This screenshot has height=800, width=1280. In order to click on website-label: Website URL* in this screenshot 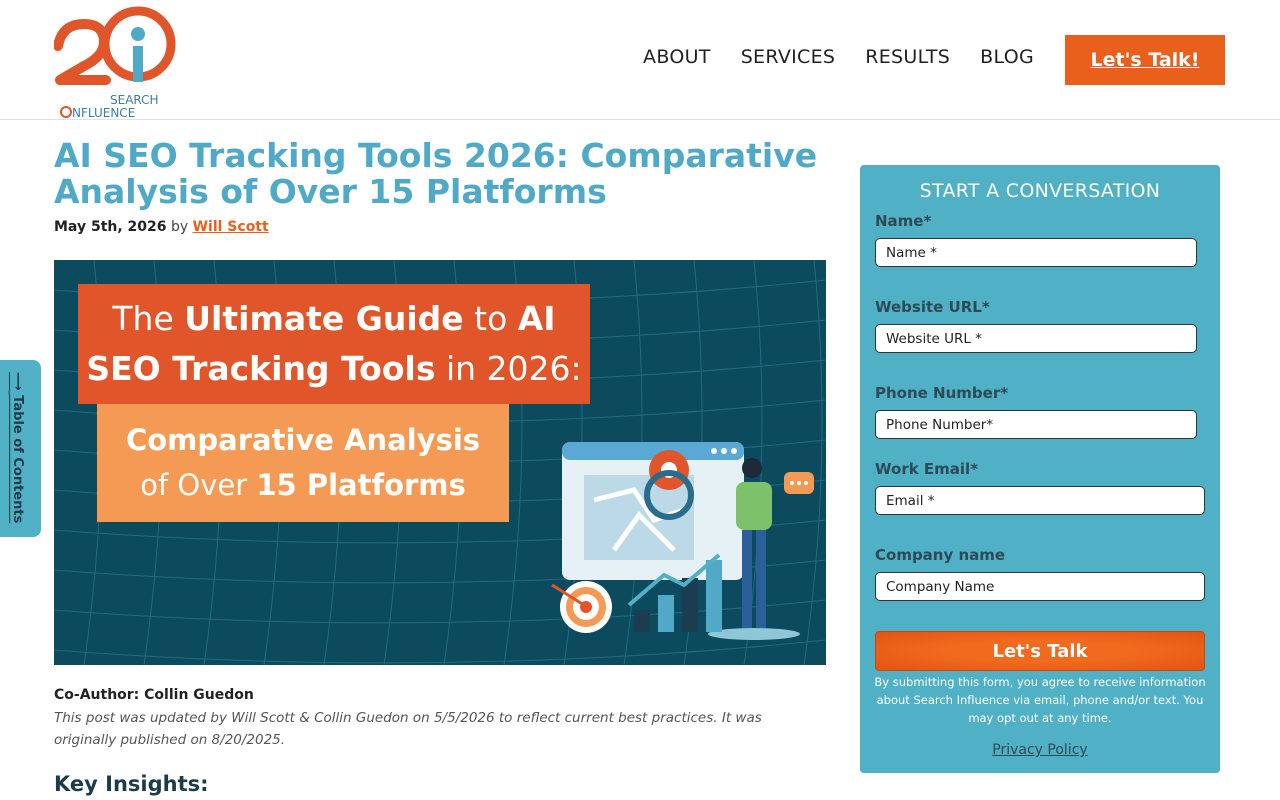, I will do `click(932, 307)`.